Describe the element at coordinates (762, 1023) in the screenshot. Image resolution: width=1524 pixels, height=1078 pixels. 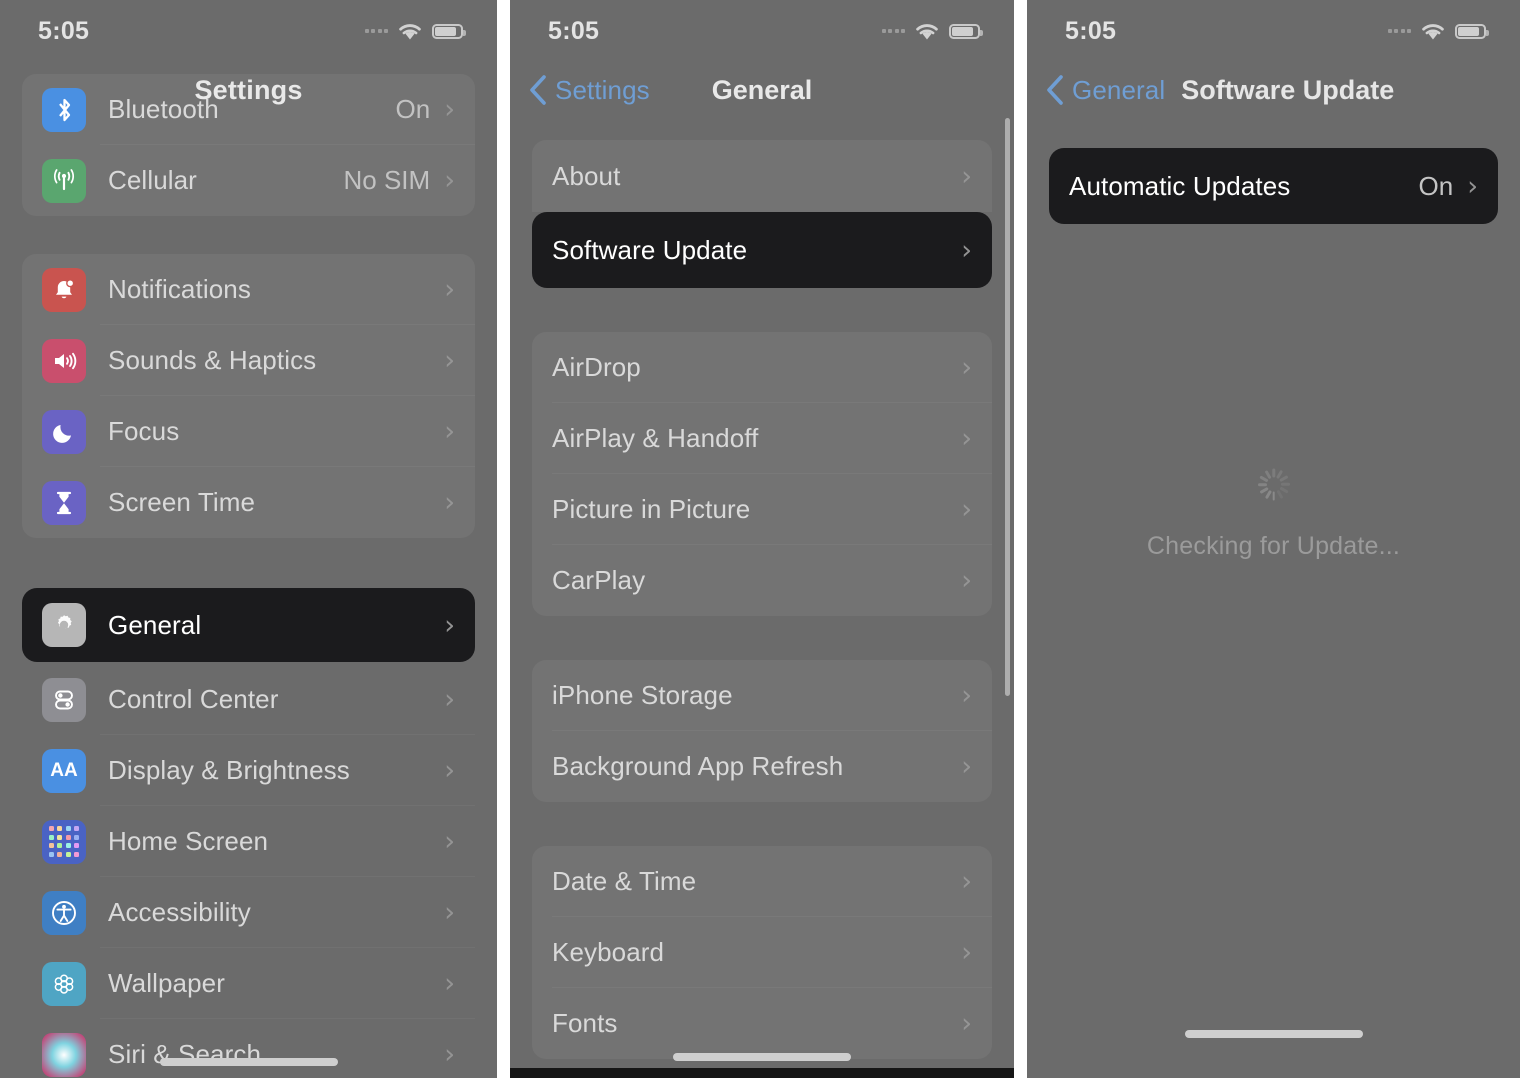
I see `general-row-fonts: Fonts ›` at that location.